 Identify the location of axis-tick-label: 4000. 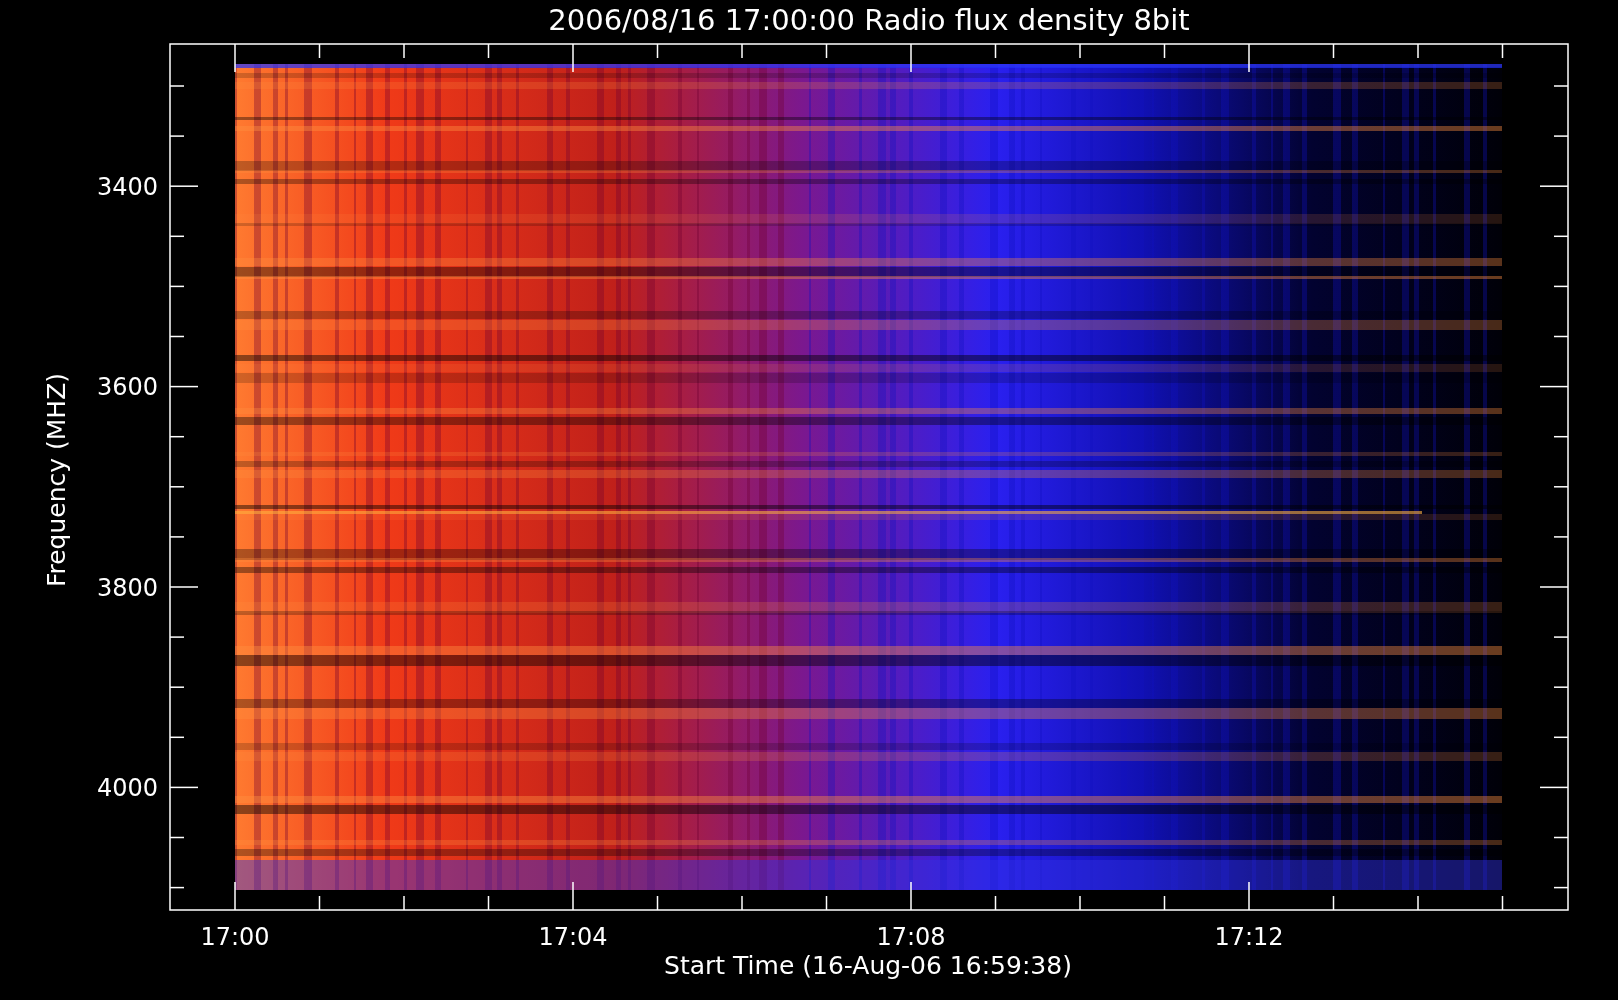
(127, 788).